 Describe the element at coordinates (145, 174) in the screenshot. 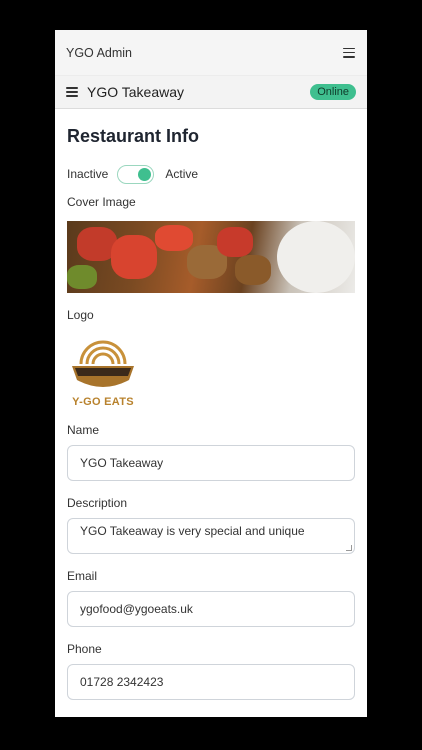

I see `toggle-knob` at that location.